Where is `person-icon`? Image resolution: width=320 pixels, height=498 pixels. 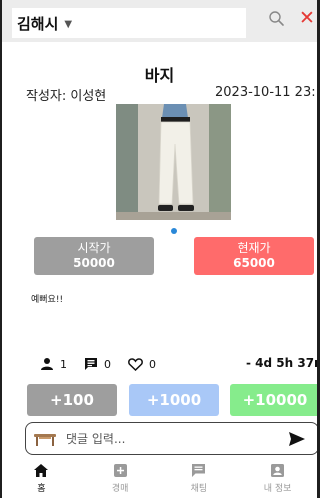
person-icon is located at coordinates (47, 364).